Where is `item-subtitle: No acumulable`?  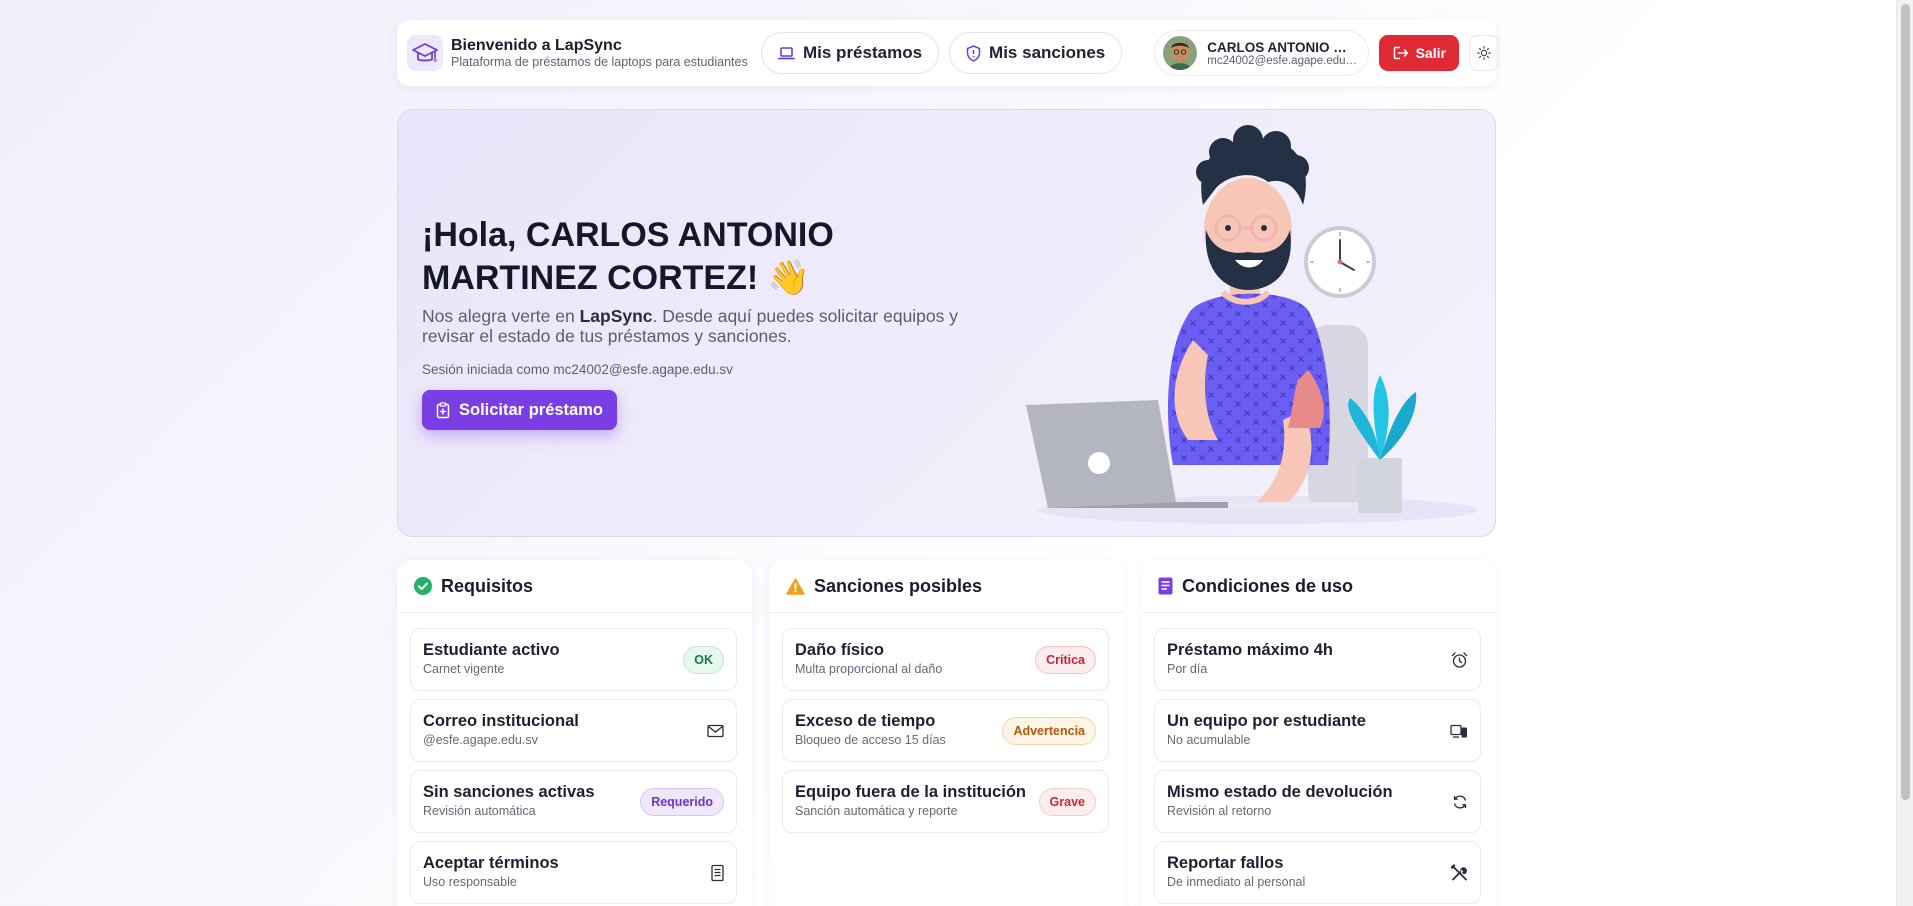 item-subtitle: No acumulable is located at coordinates (1209, 740).